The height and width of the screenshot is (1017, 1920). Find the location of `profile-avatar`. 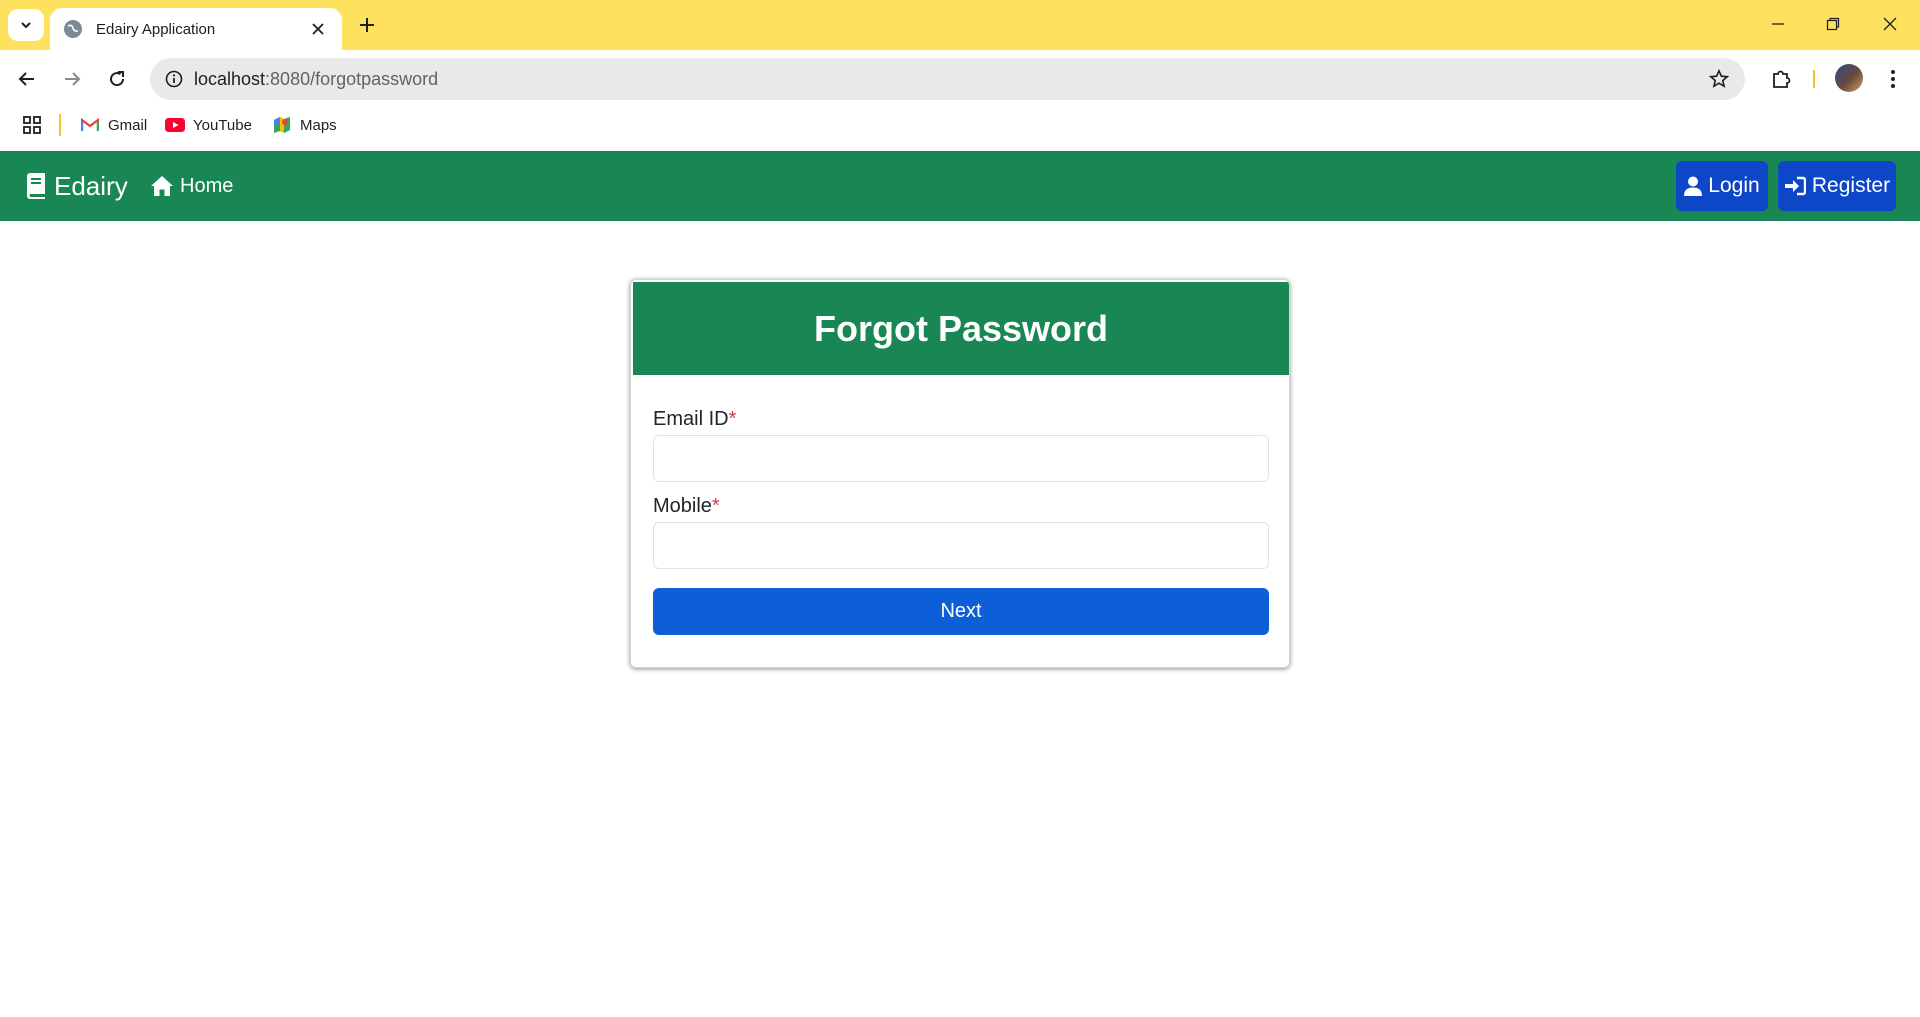

profile-avatar is located at coordinates (1849, 78).